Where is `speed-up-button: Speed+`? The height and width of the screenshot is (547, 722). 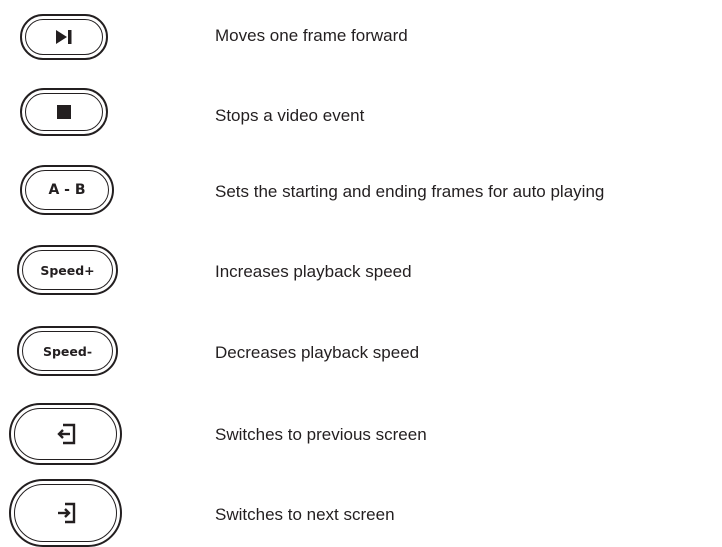 speed-up-button: Speed+ is located at coordinates (67, 270).